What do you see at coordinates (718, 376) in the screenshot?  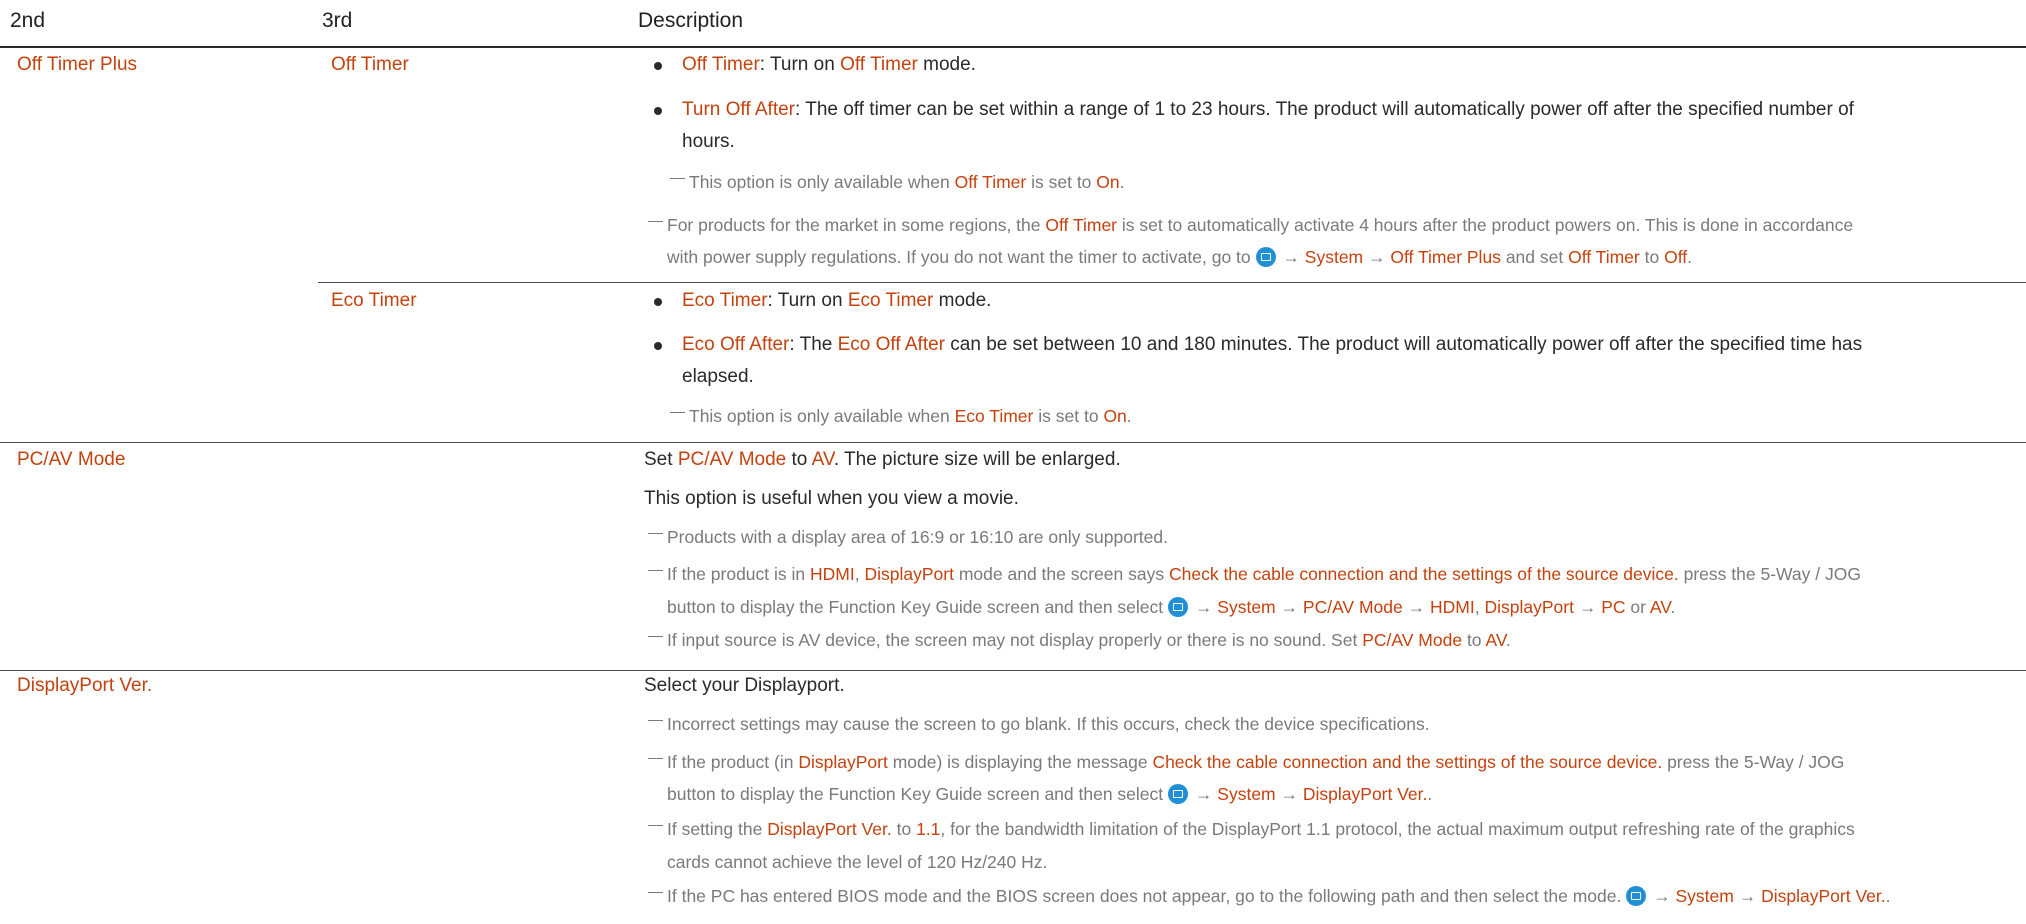 I see `description-text: elapsed.` at bounding box center [718, 376].